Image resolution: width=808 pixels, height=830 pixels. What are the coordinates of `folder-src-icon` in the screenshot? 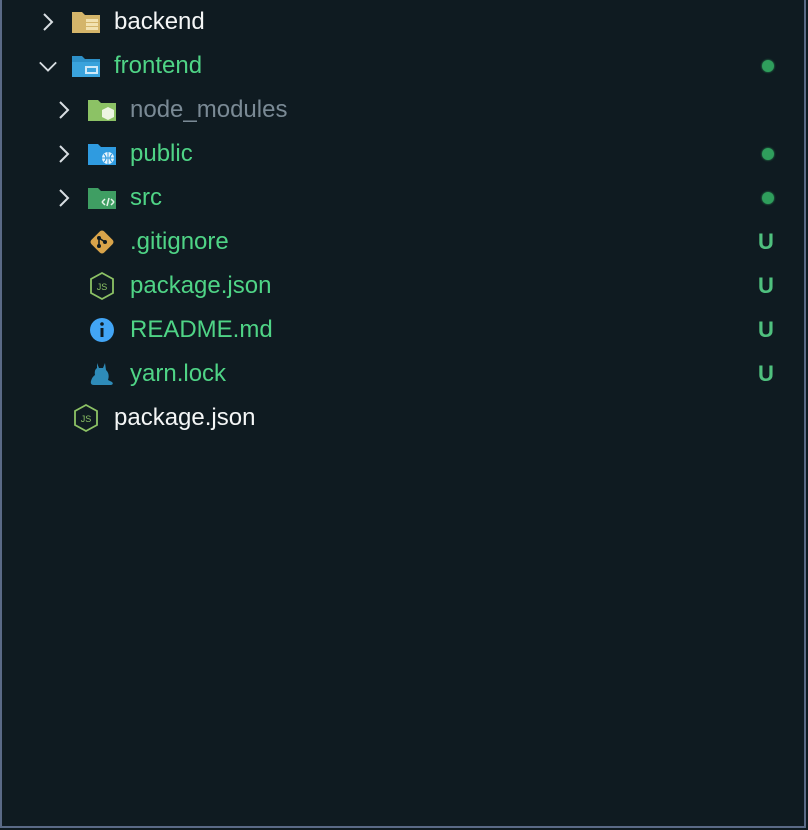 It's located at (102, 198).